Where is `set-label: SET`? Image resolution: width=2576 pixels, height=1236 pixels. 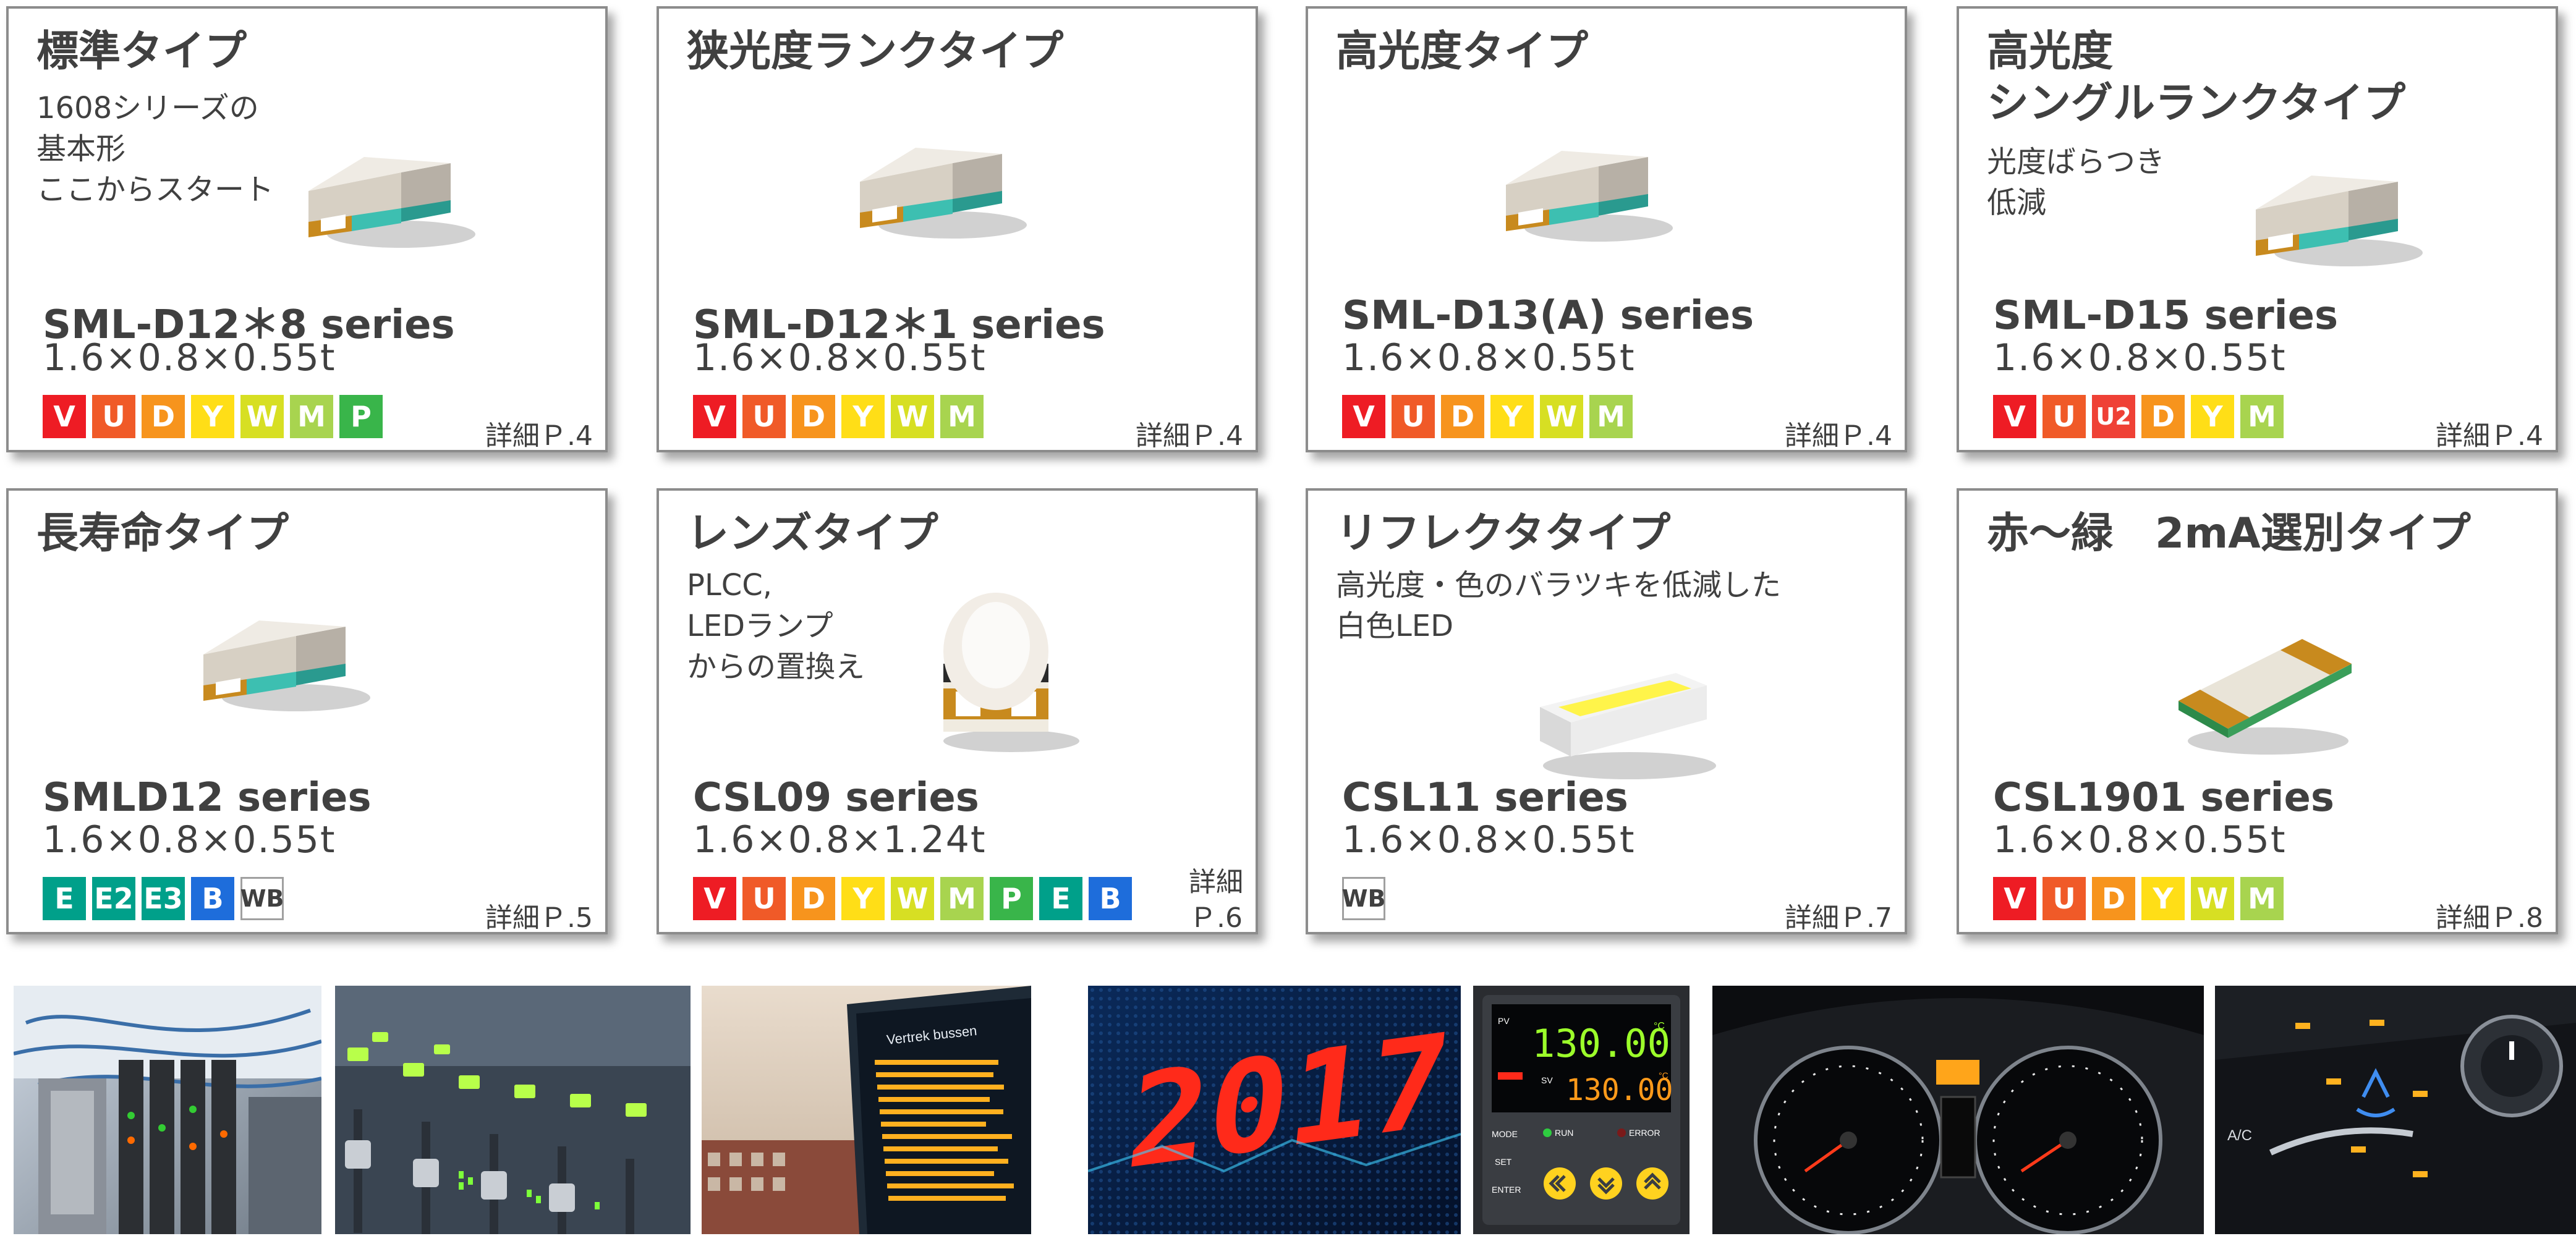
set-label: SET is located at coordinates (1503, 1162).